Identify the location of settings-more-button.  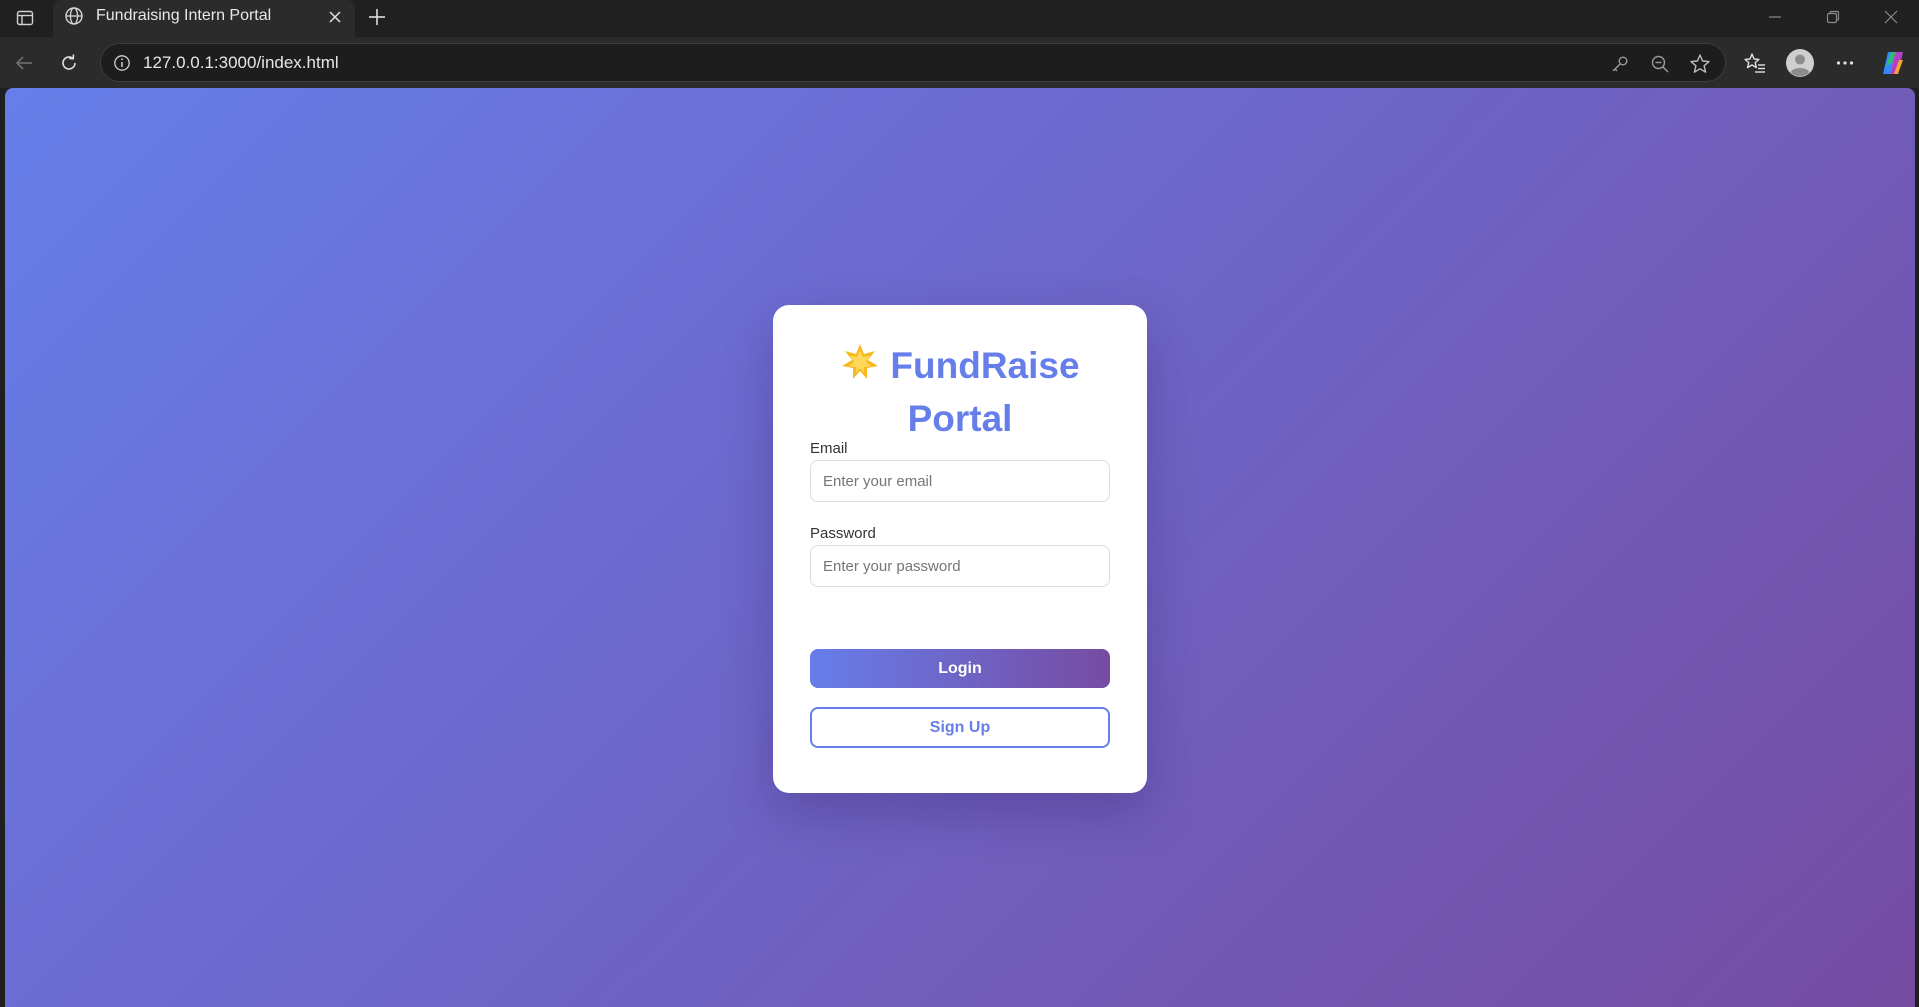
(1845, 63).